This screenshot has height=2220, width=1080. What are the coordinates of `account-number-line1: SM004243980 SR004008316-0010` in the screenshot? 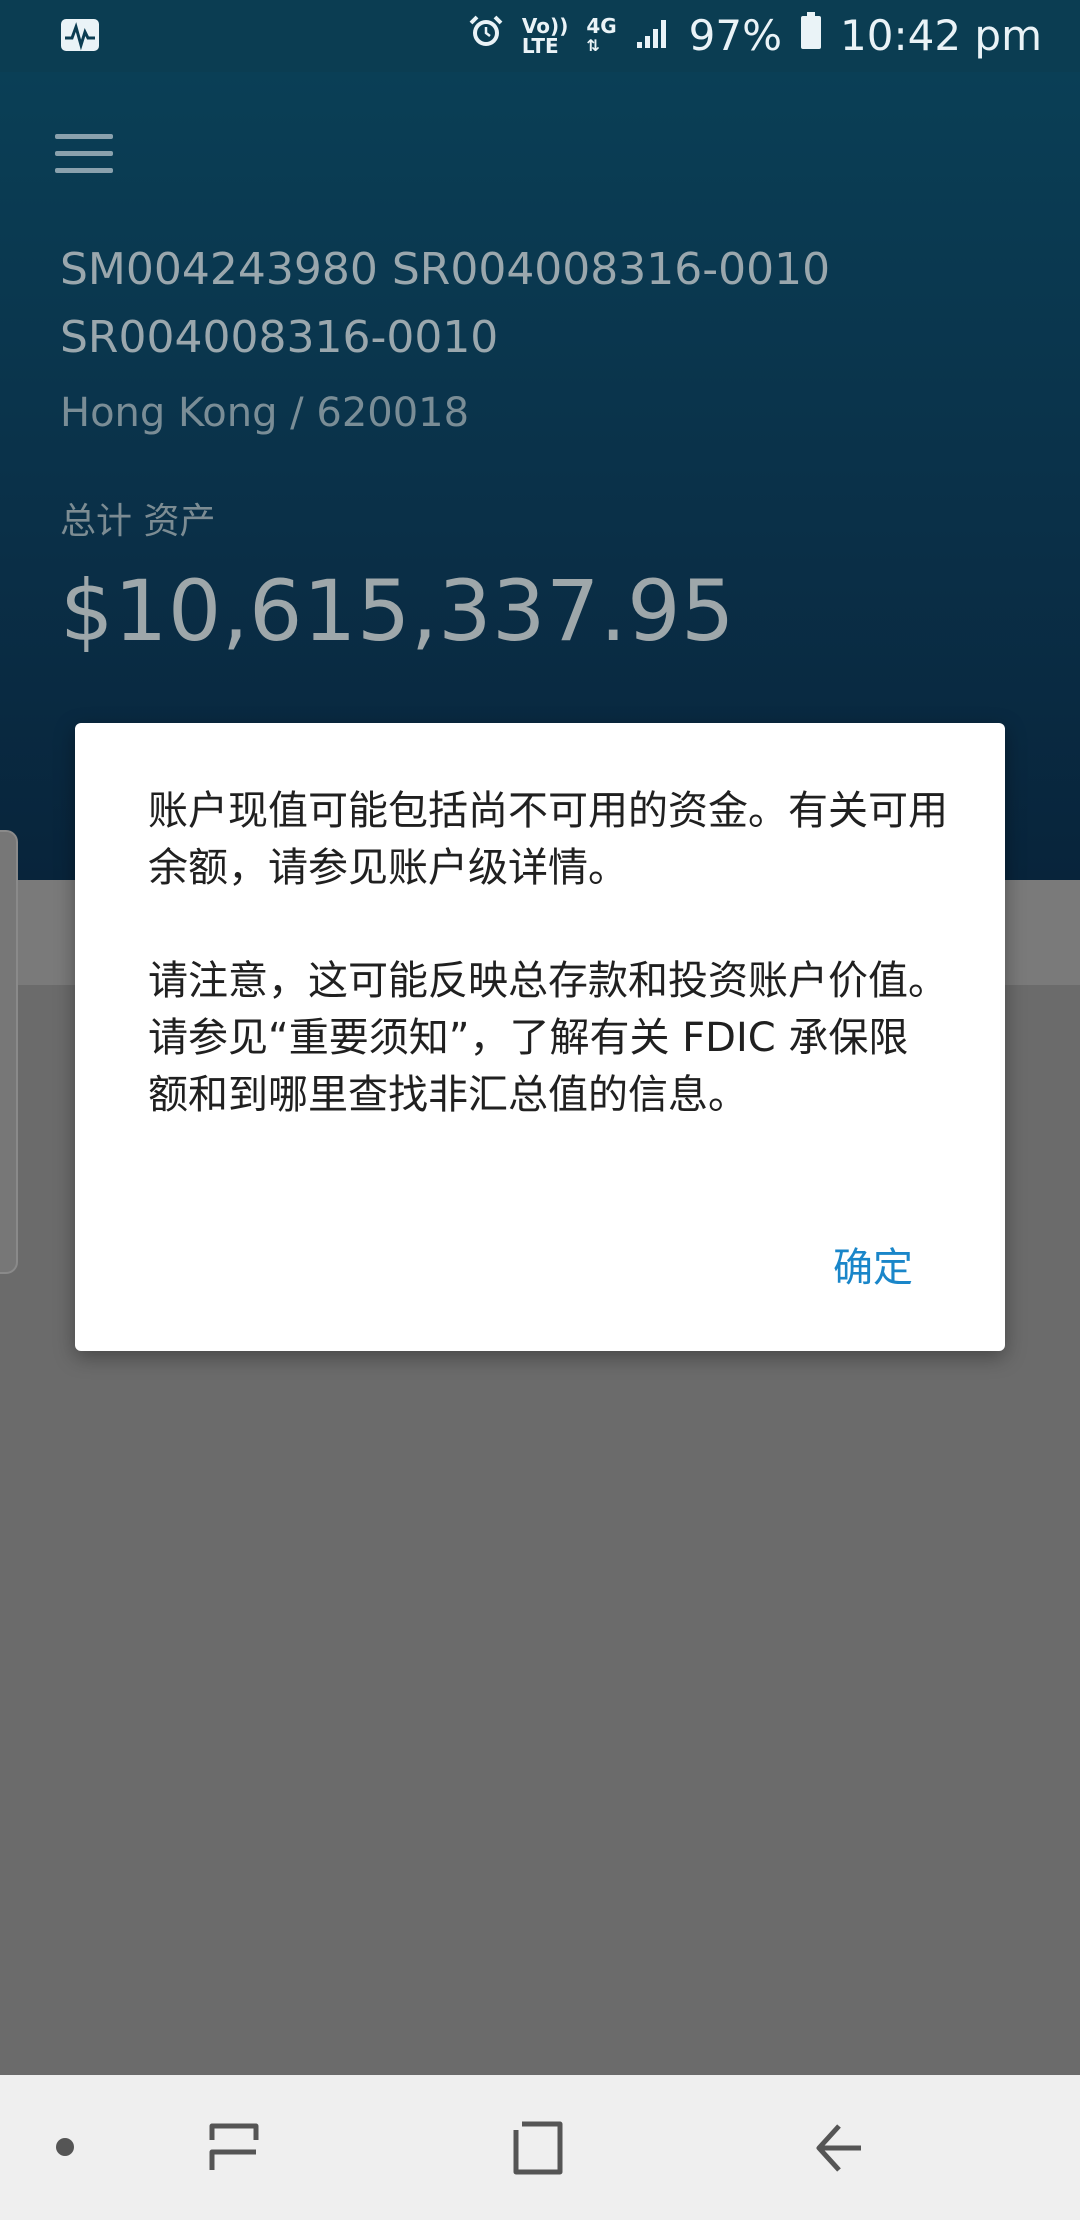 It's located at (445, 269).